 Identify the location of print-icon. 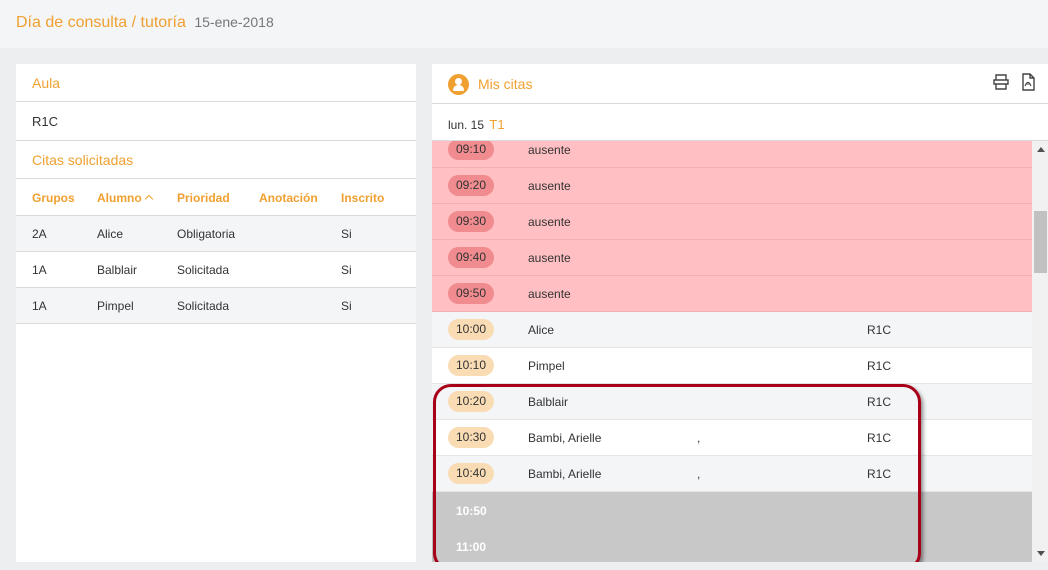
(1001, 82).